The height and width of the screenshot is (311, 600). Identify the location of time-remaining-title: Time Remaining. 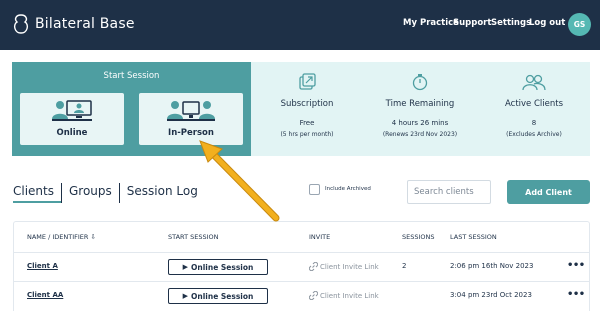
(420, 104).